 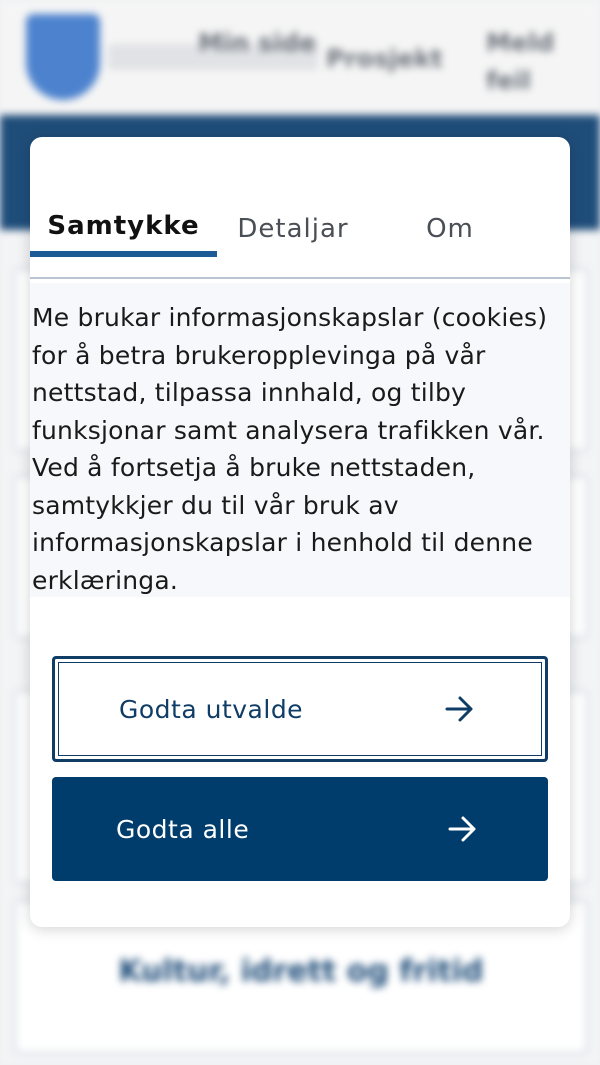 What do you see at coordinates (301, 971) in the screenshot?
I see `category-card-label: Kultur, idrett og fritid` at bounding box center [301, 971].